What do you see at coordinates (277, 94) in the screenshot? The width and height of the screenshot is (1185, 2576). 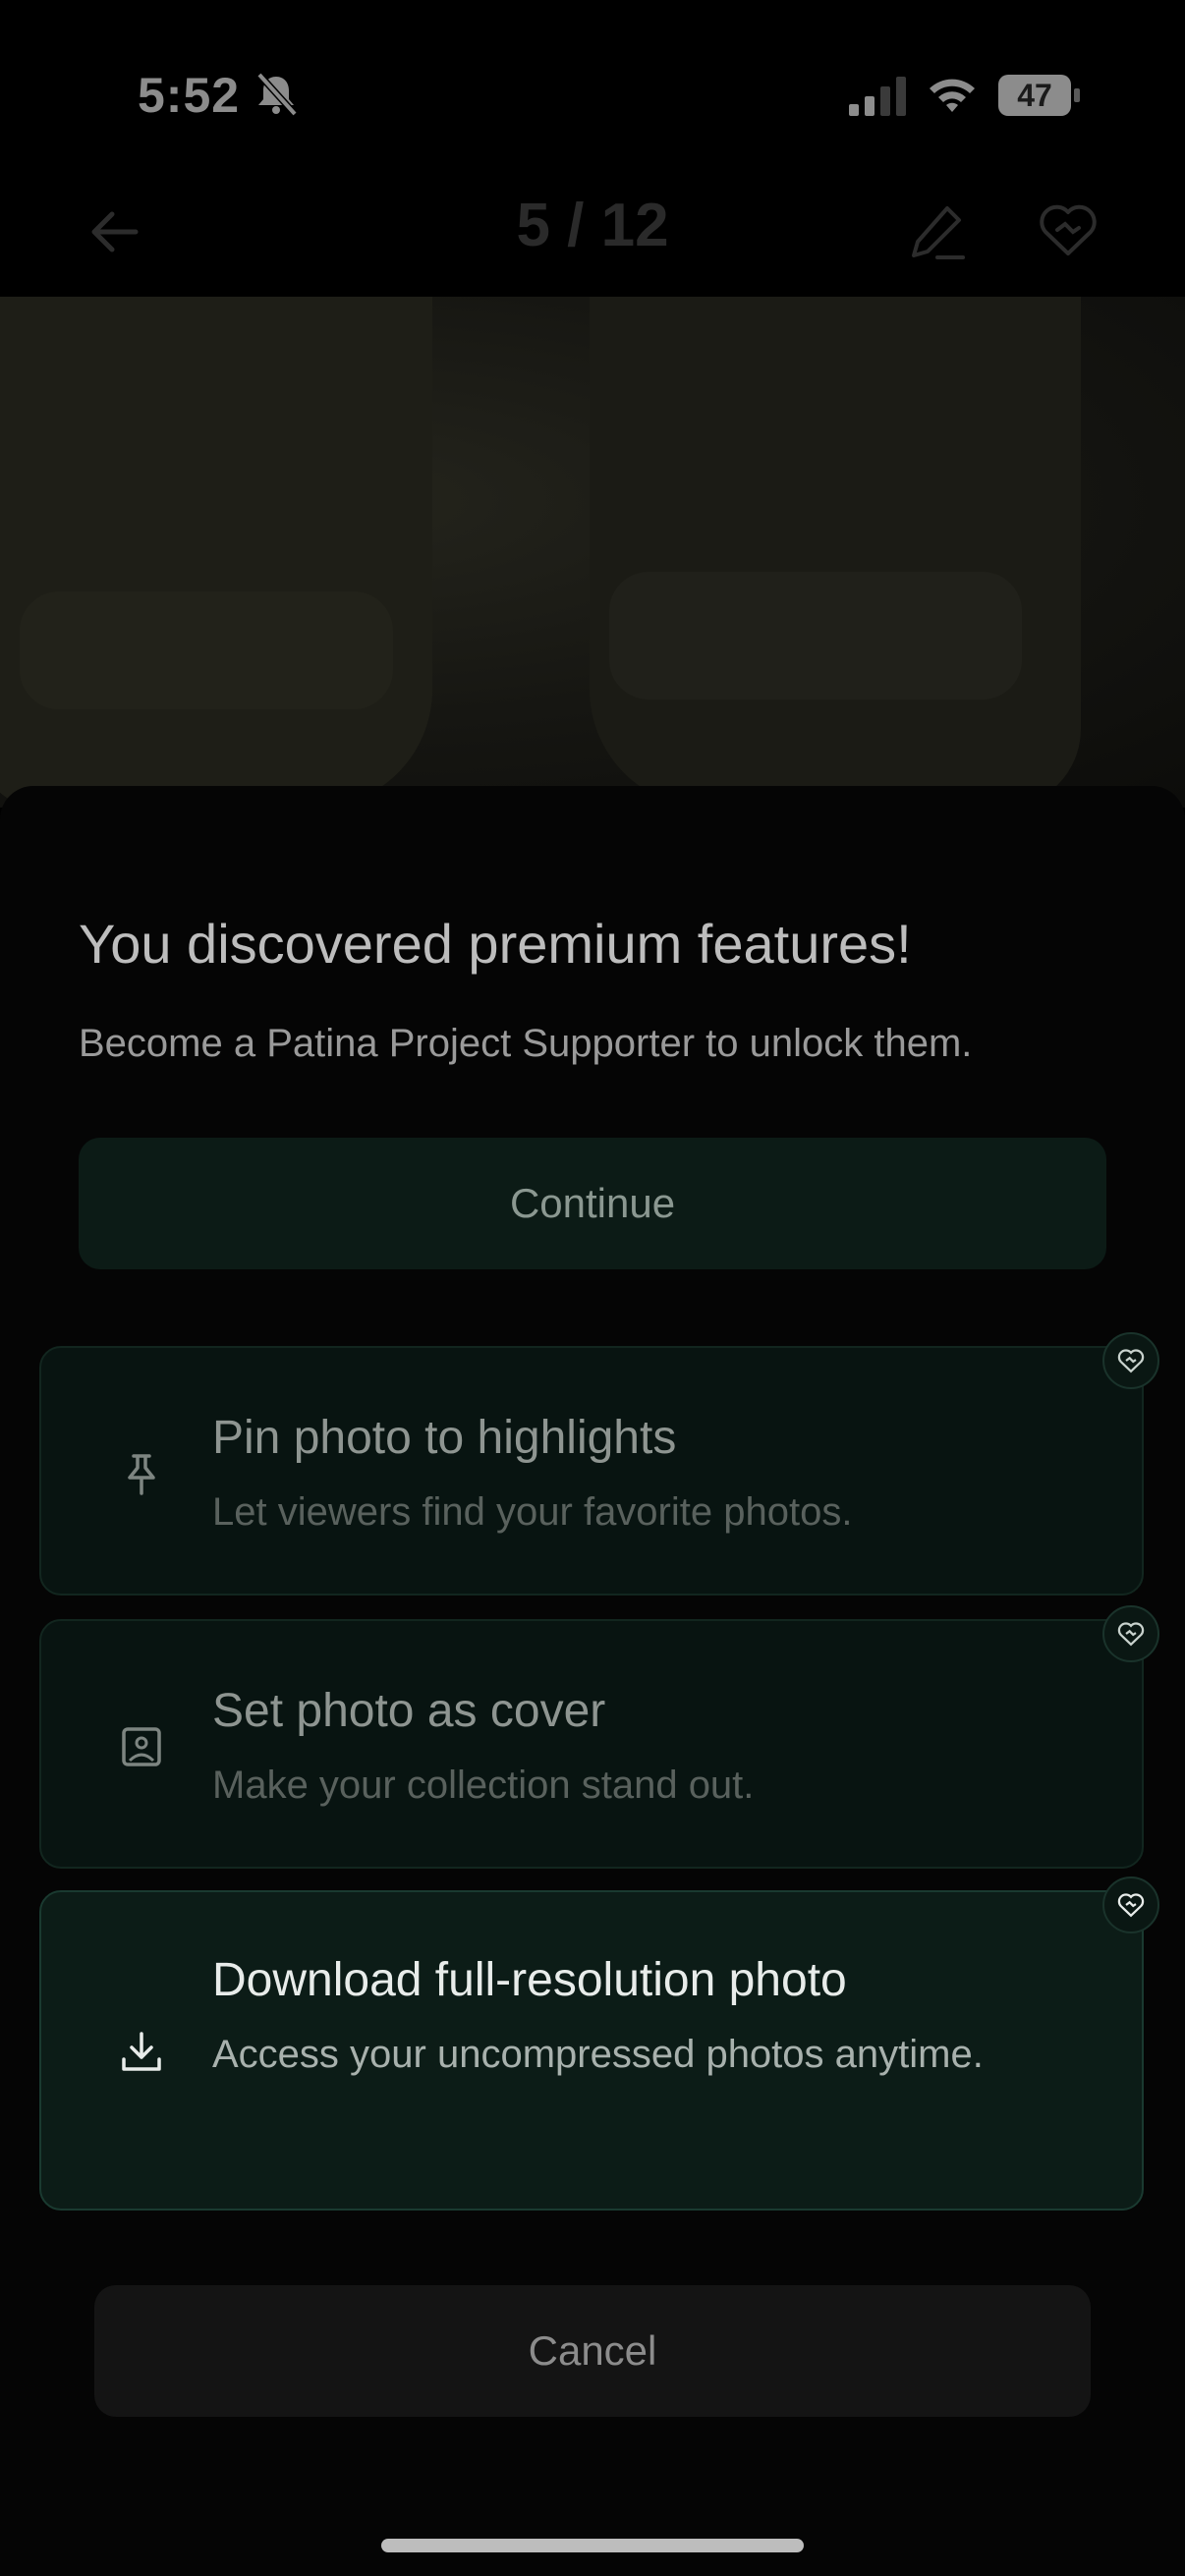 I see `bell-muted-icon` at bounding box center [277, 94].